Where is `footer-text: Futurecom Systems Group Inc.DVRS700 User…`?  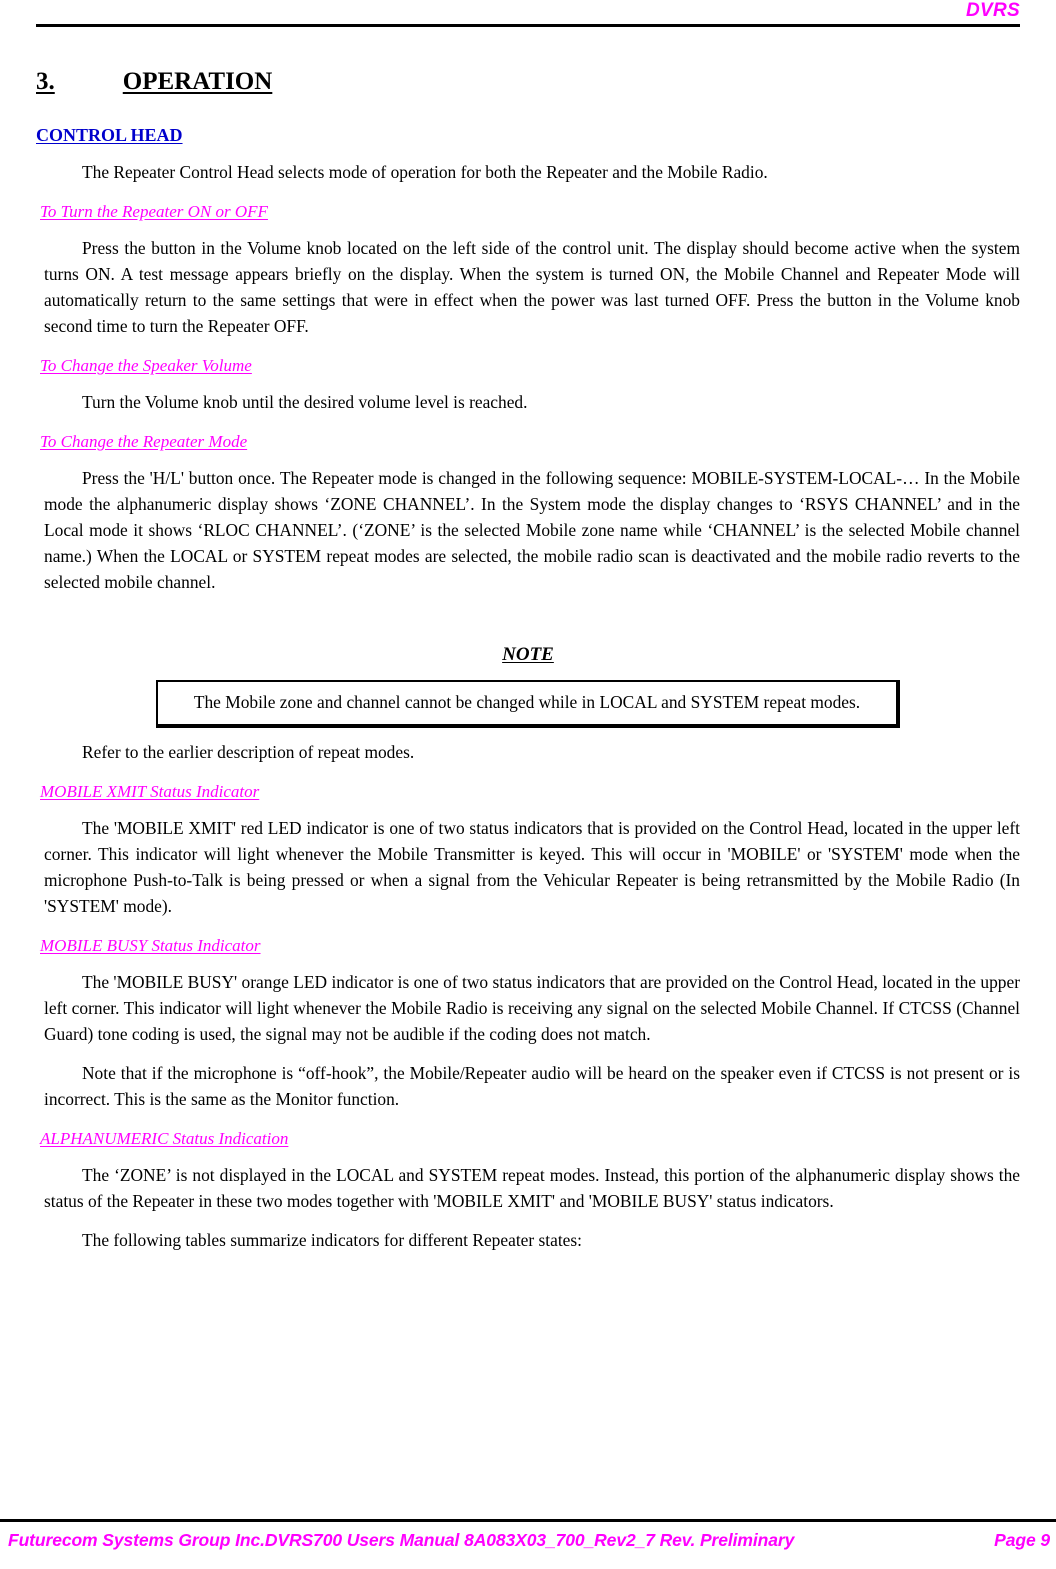 footer-text: Futurecom Systems Group Inc.DVRS700 User… is located at coordinates (530, 1540).